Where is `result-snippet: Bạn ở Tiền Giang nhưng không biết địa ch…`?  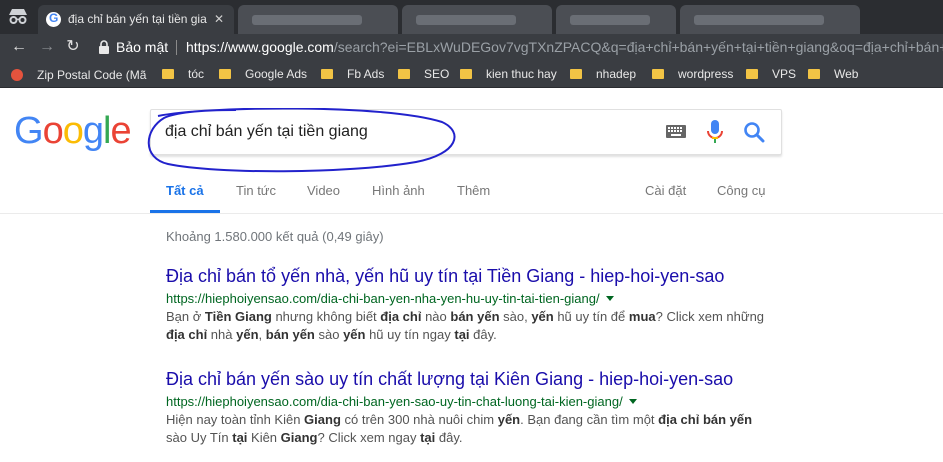
result-snippet: Bạn ở Tiền Giang nhưng không biết địa ch… is located at coordinates (465, 325).